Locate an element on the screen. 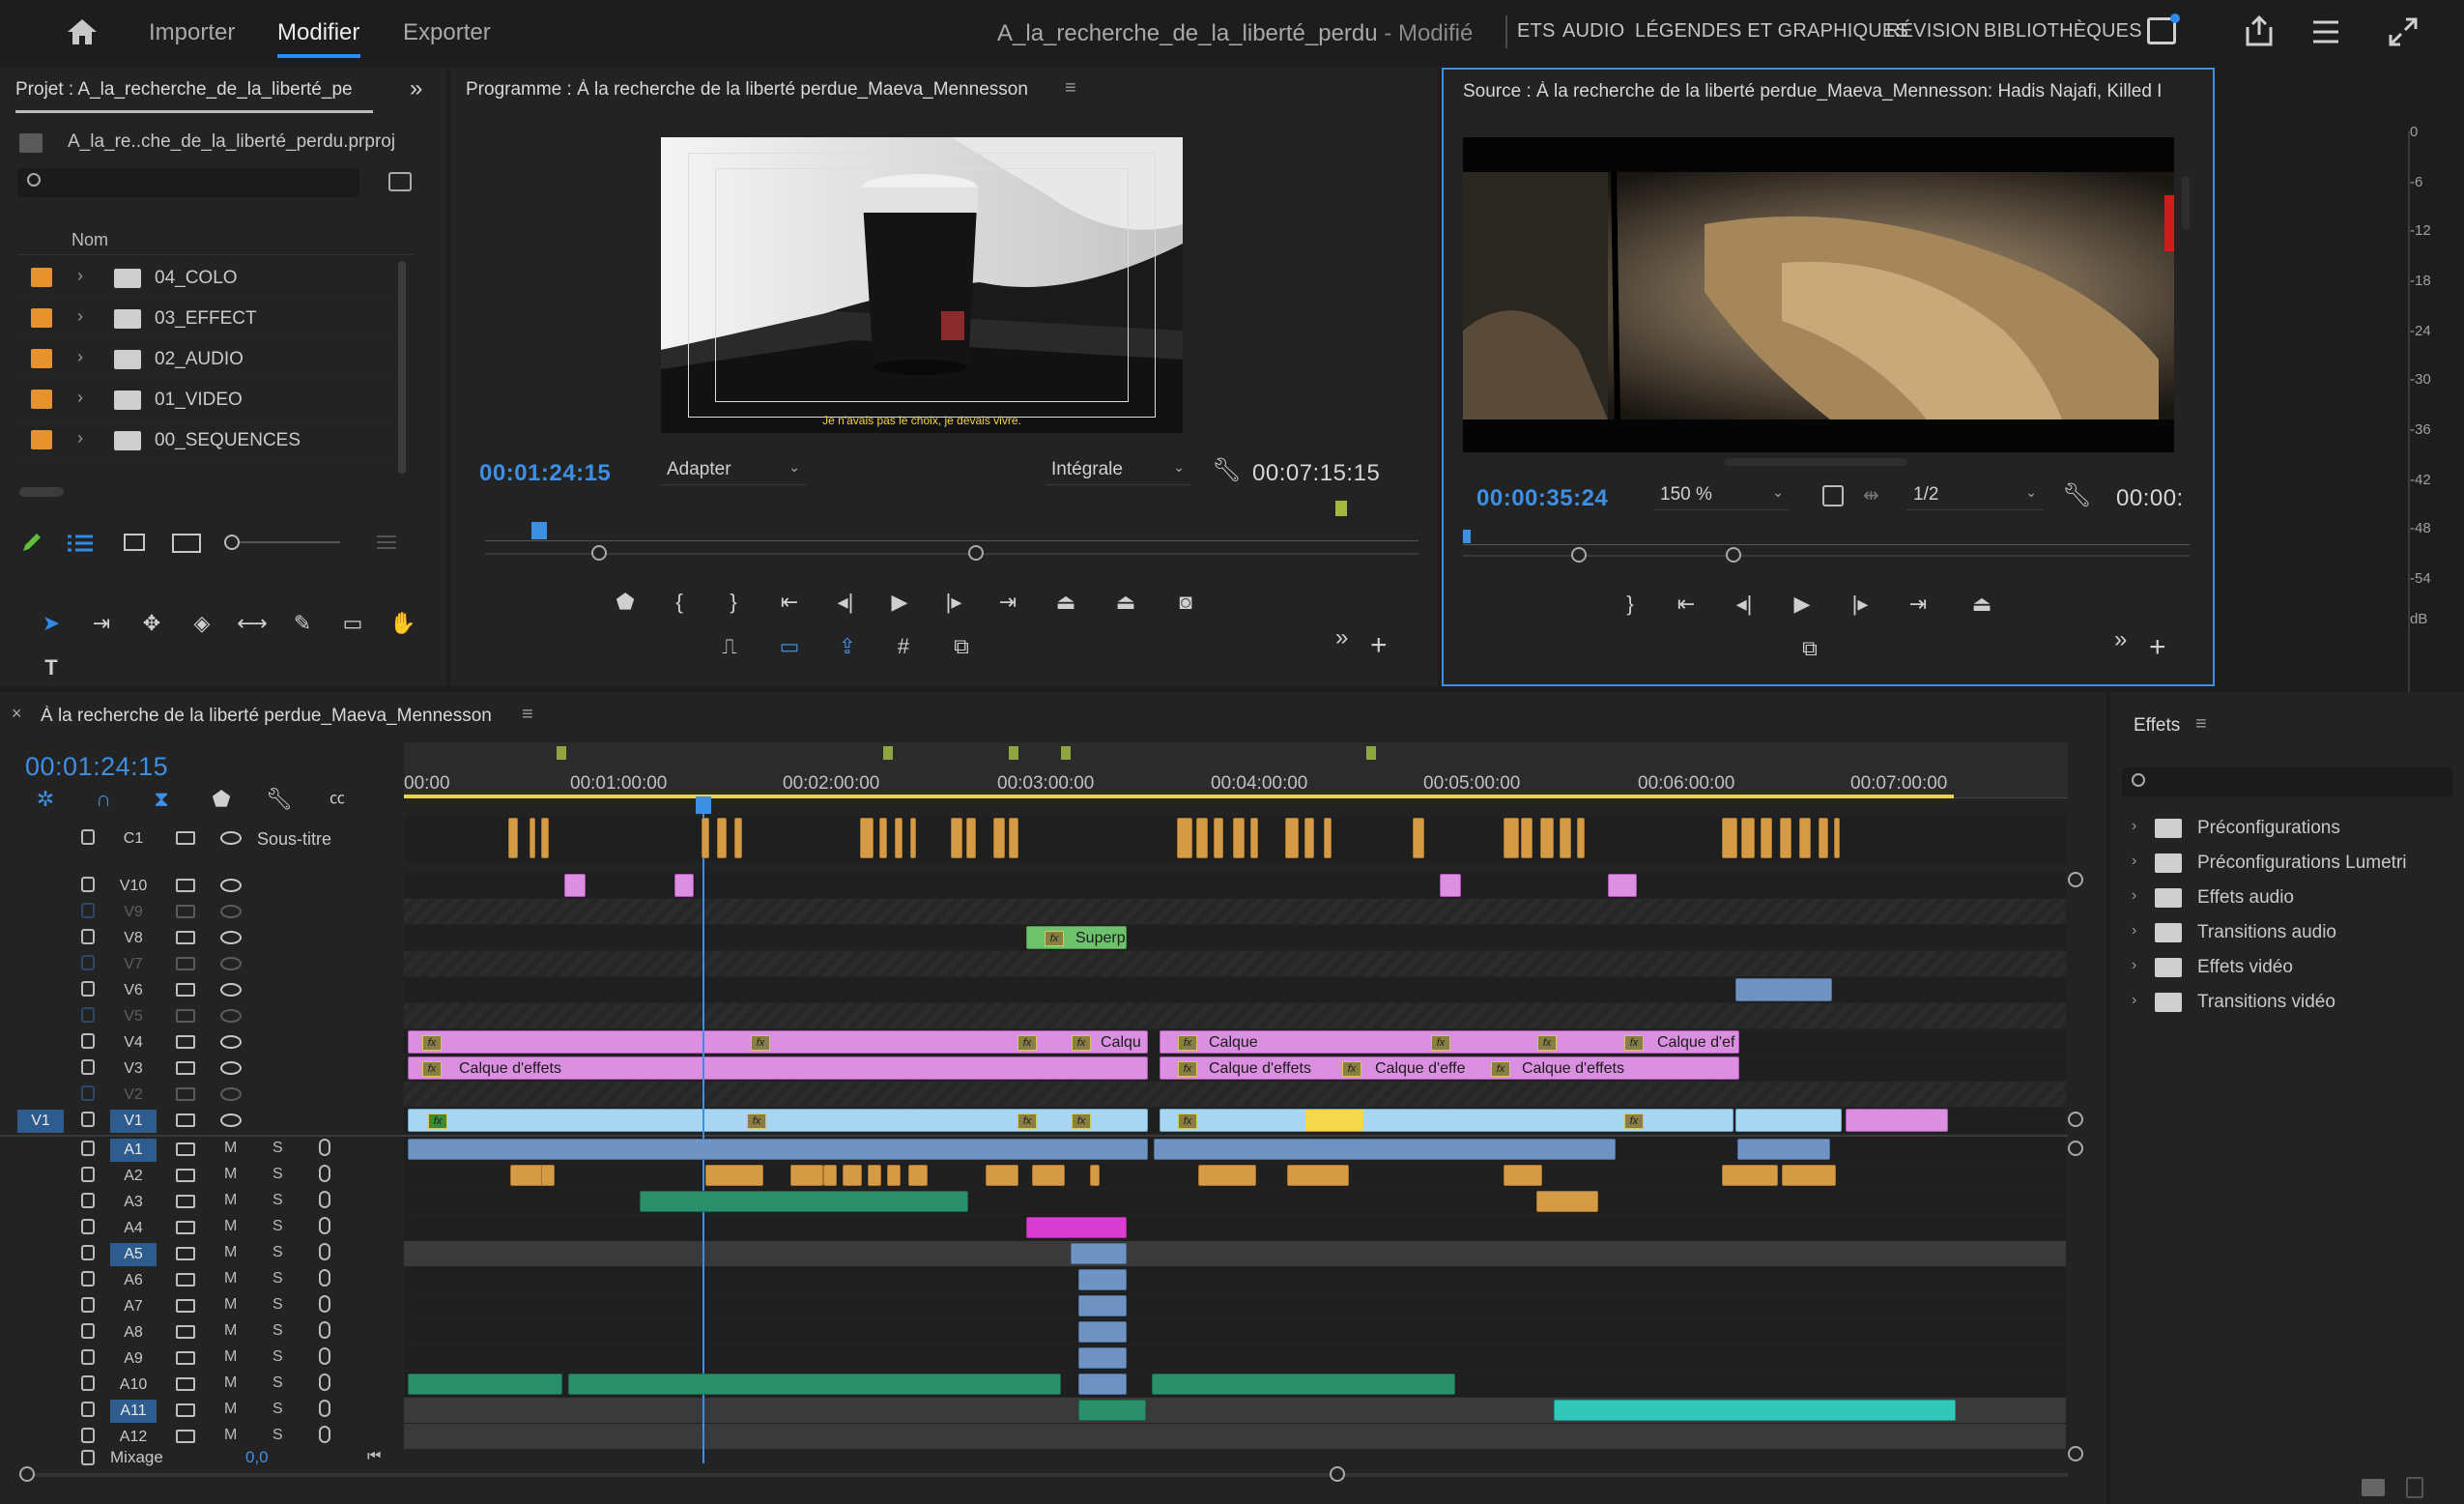 The image size is (2464, 1504). track-header-v2: V2 is located at coordinates (203, 1095).